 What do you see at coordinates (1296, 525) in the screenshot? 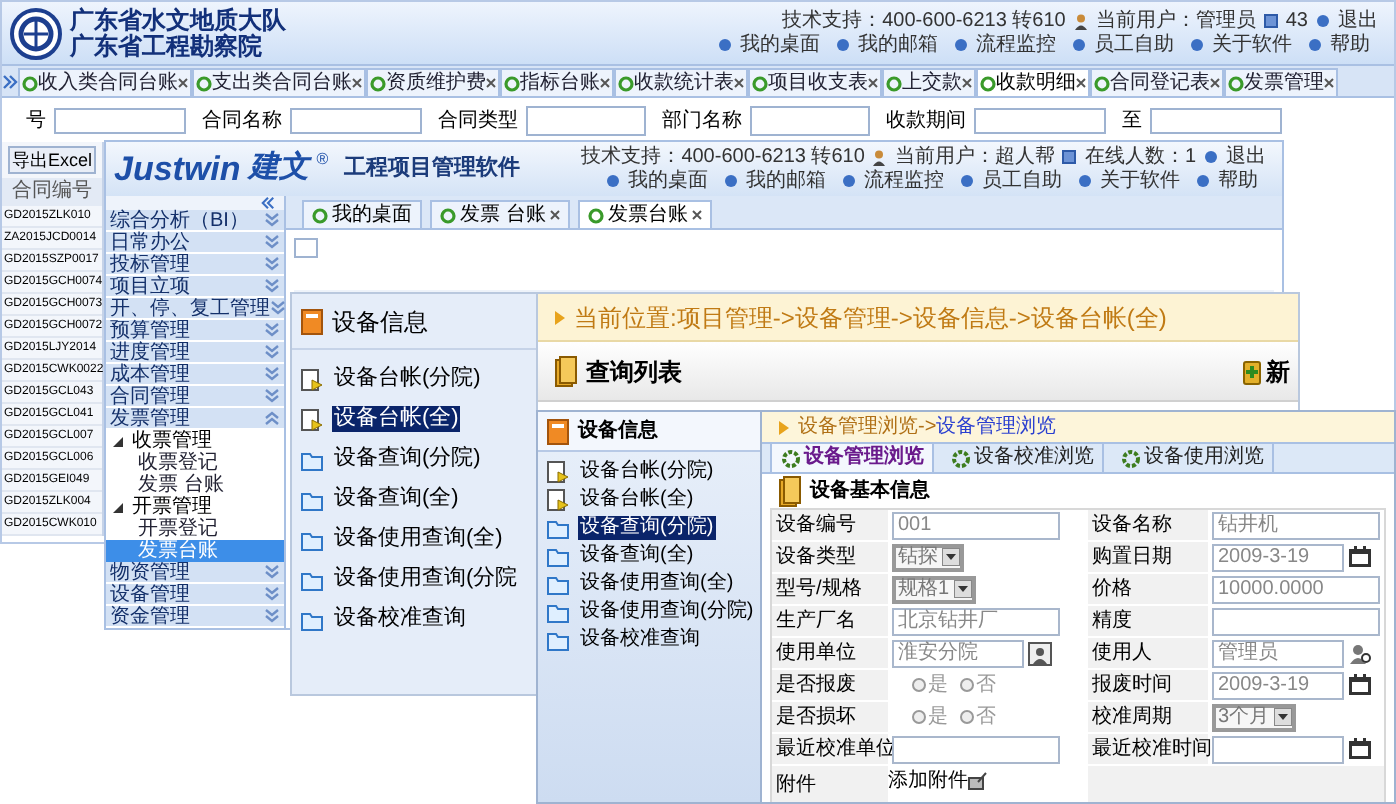
I see `input-field: 钻井机` at bounding box center [1296, 525].